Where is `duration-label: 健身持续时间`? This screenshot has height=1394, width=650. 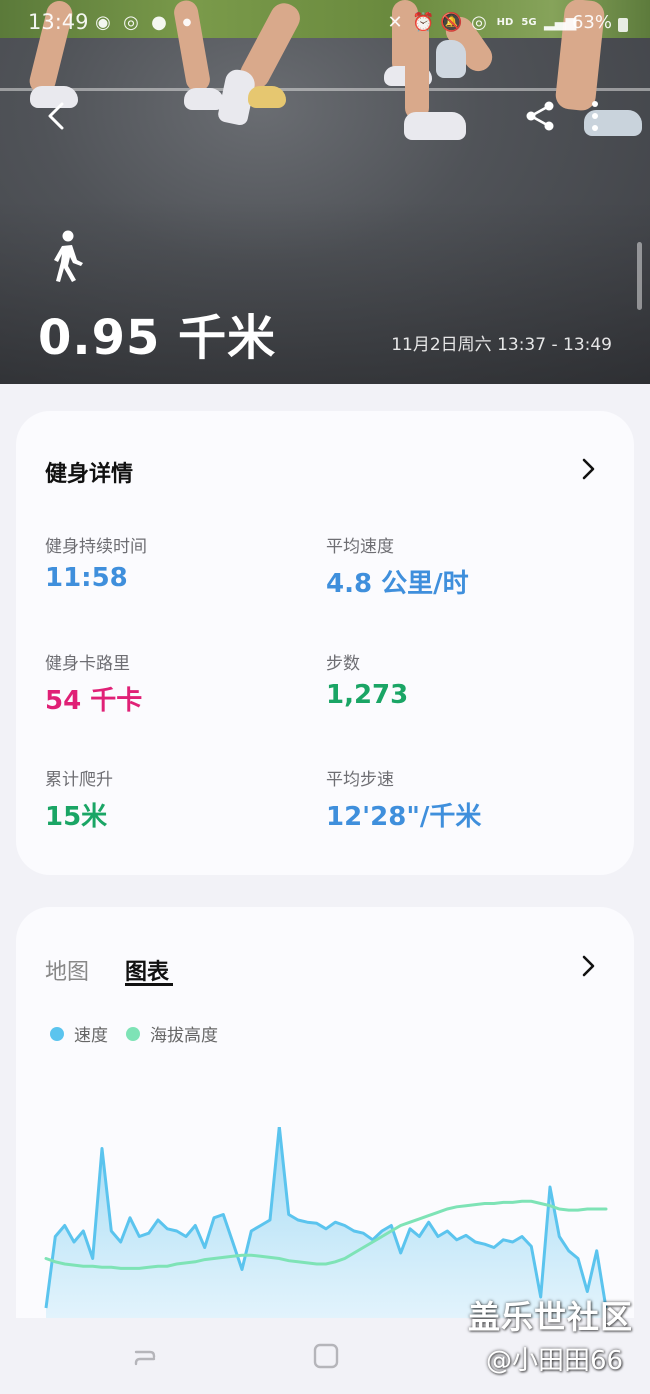 duration-label: 健身持续时间 is located at coordinates (96, 547).